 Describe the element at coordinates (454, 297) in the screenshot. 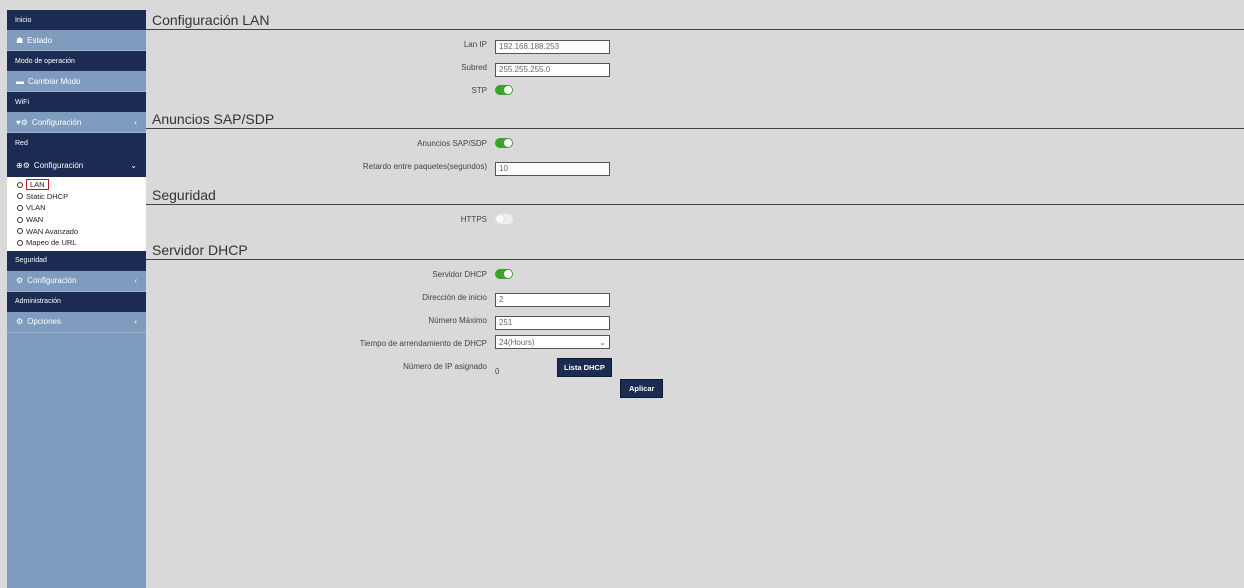

I see `dhcp-start-label: Dirección de inicio` at that location.